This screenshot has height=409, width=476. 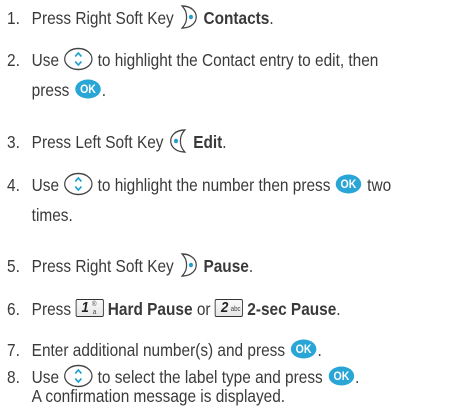 I want to click on left-soft-key-icon, so click(x=178, y=141).